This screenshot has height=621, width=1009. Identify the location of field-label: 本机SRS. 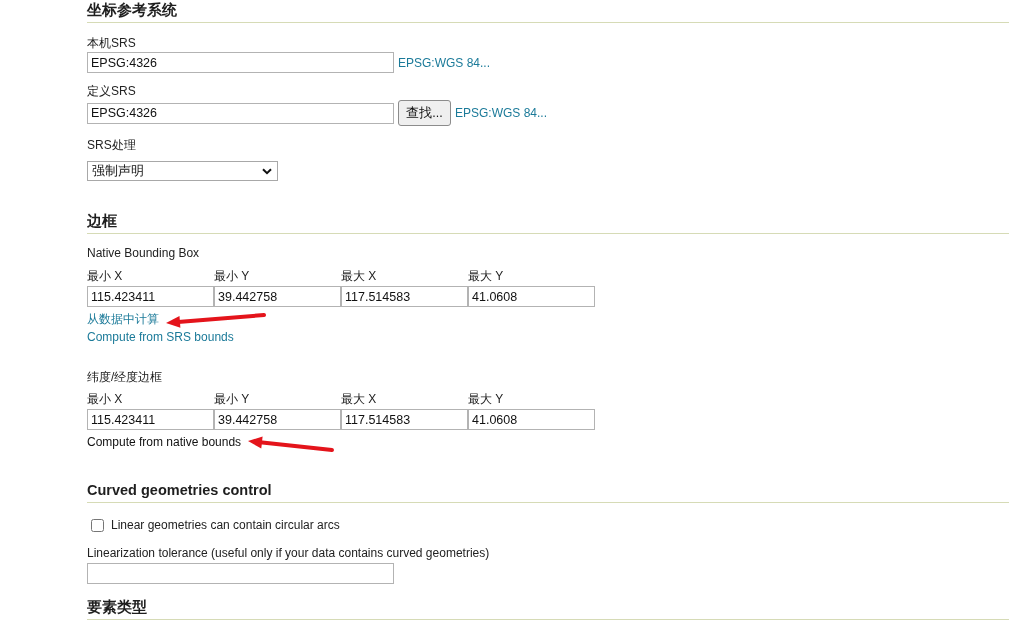
(111, 43).